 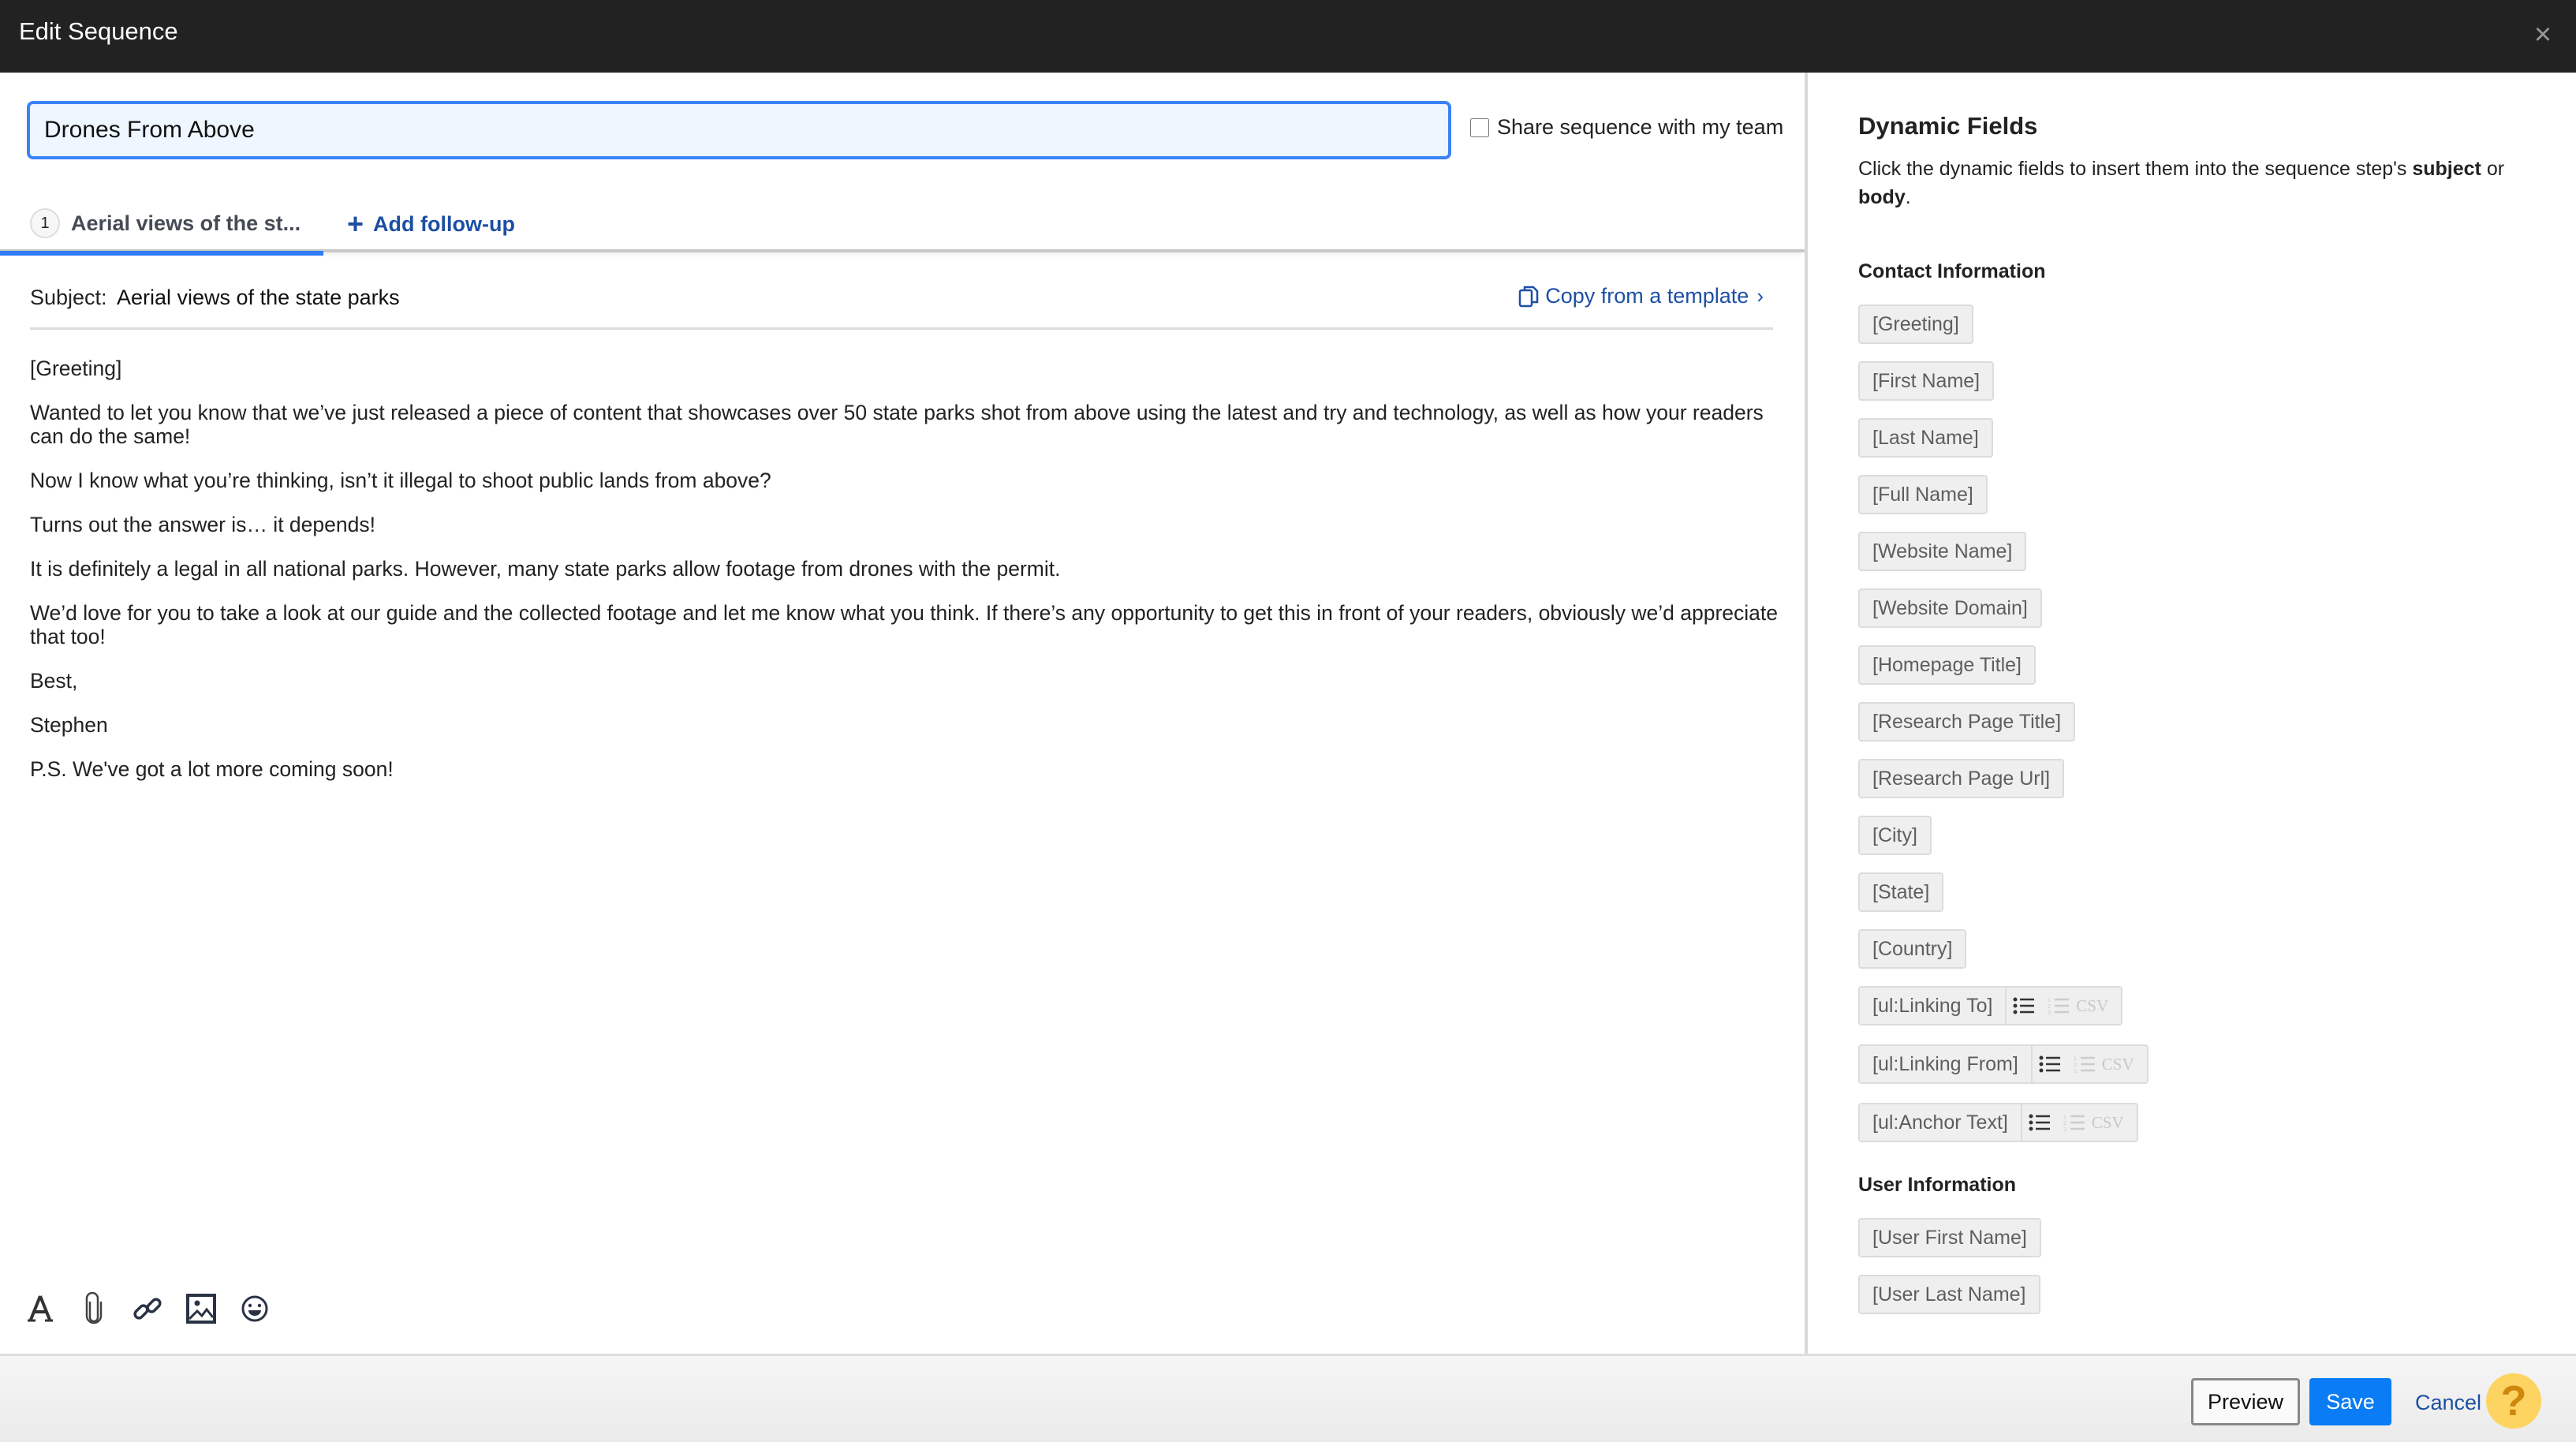 I want to click on help-button: ?, so click(x=2513, y=1401).